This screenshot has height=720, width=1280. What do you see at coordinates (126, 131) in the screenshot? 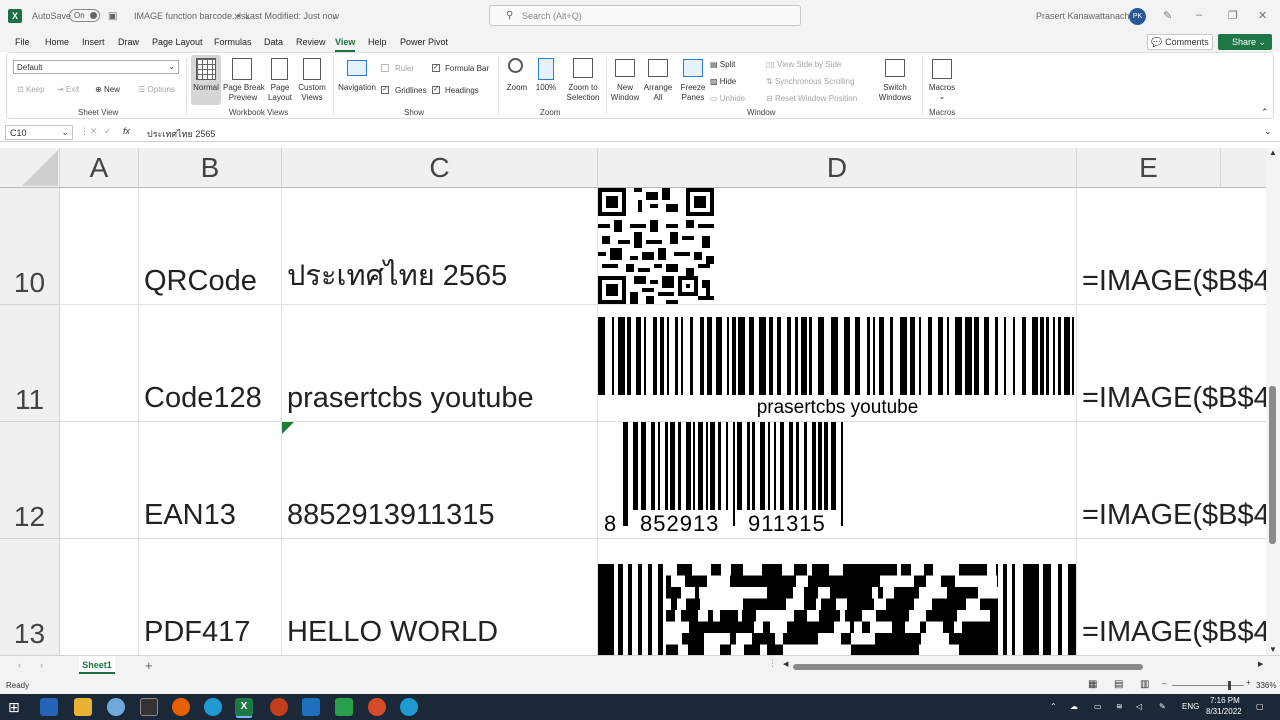
I see `insert-function-icon: fx` at bounding box center [126, 131].